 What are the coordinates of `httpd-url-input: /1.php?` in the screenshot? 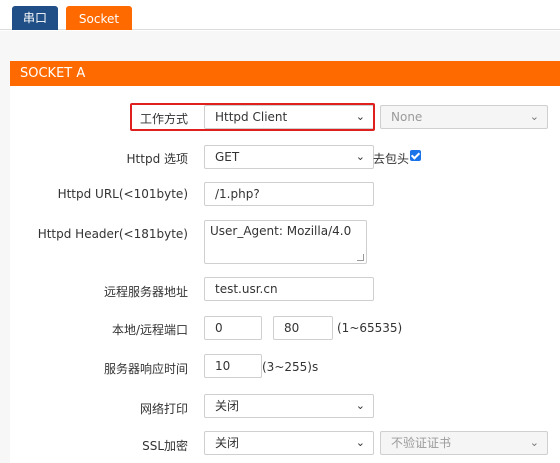 It's located at (289, 194).